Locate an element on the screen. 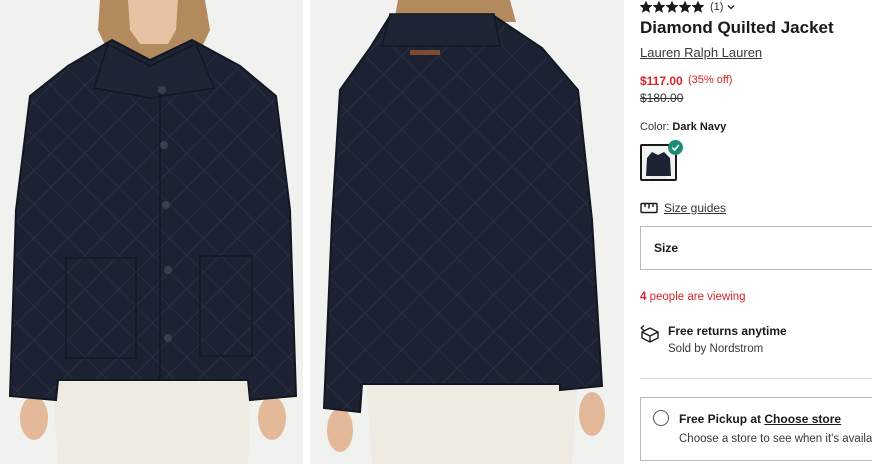 Image resolution: width=872 pixels, height=464 pixels. chevron-down-icon is located at coordinates (731, 7).